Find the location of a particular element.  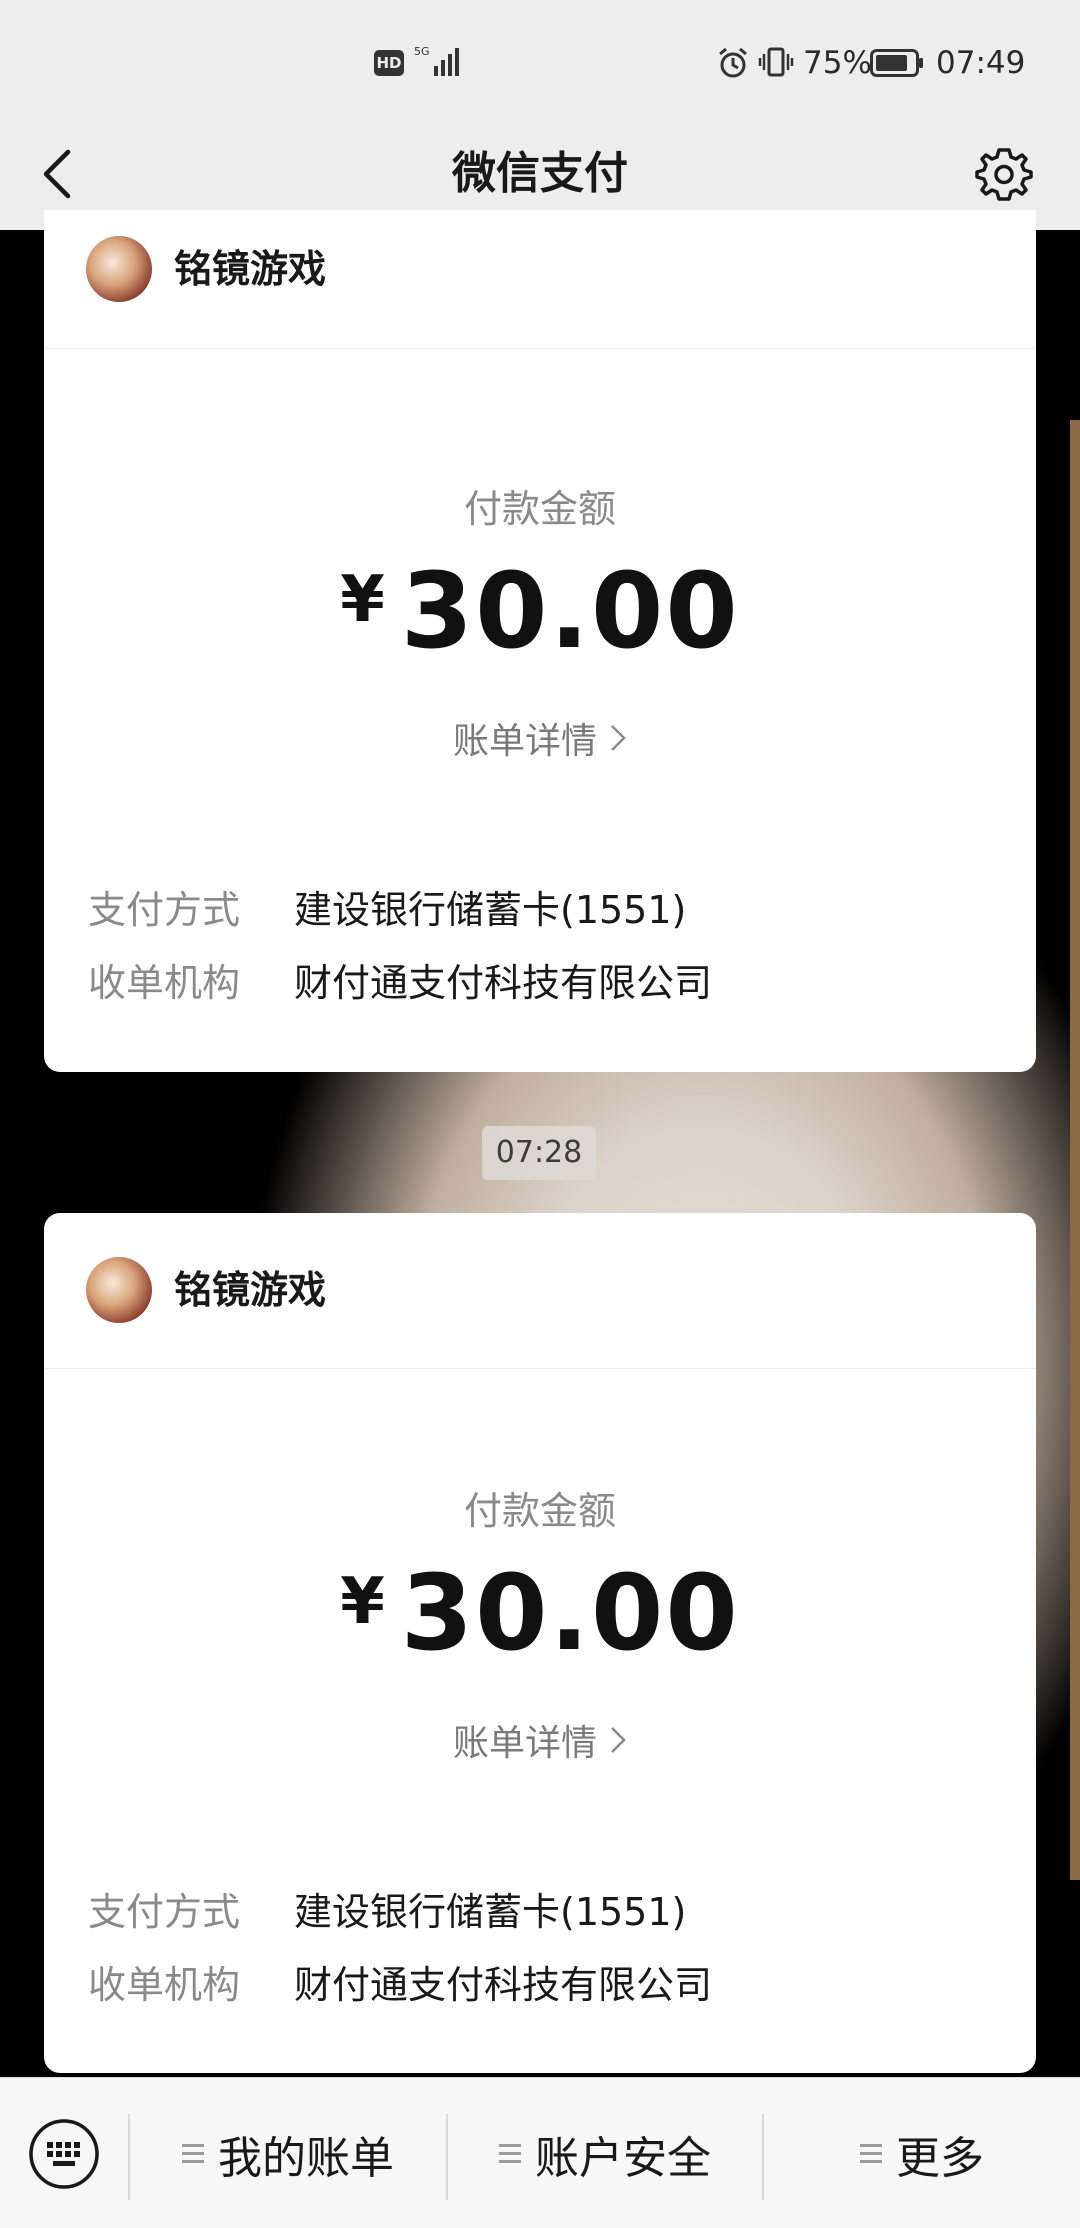

bottom-menu-bar: 我的账单 账户安全 更多 is located at coordinates (540, 2152).